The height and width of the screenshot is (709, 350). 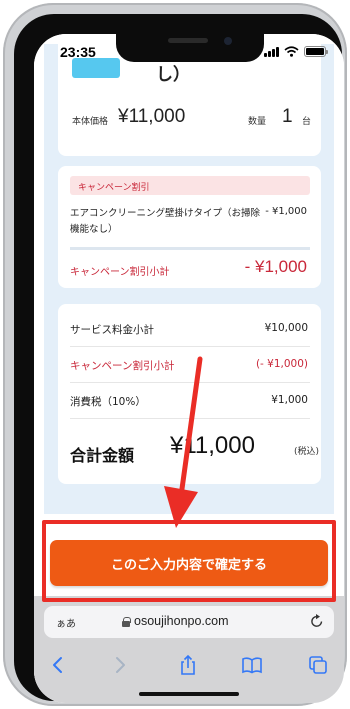 I want to click on share-icon, so click(x=188, y=665).